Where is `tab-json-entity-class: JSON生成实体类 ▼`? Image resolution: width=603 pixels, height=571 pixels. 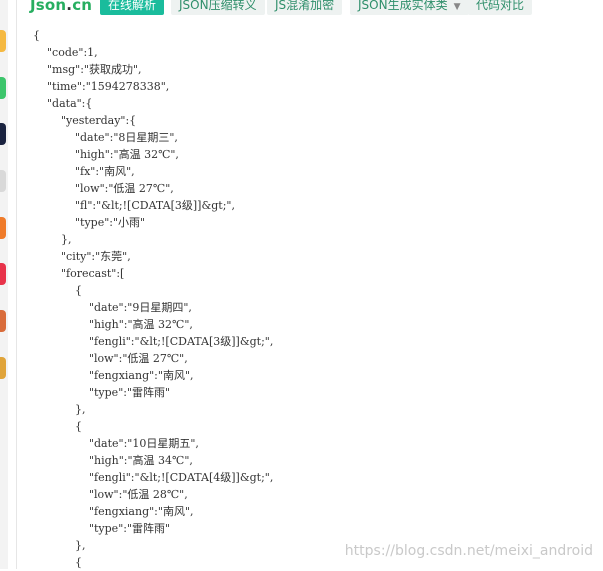 tab-json-entity-class: JSON生成实体类 ▼ is located at coordinates (409, 7).